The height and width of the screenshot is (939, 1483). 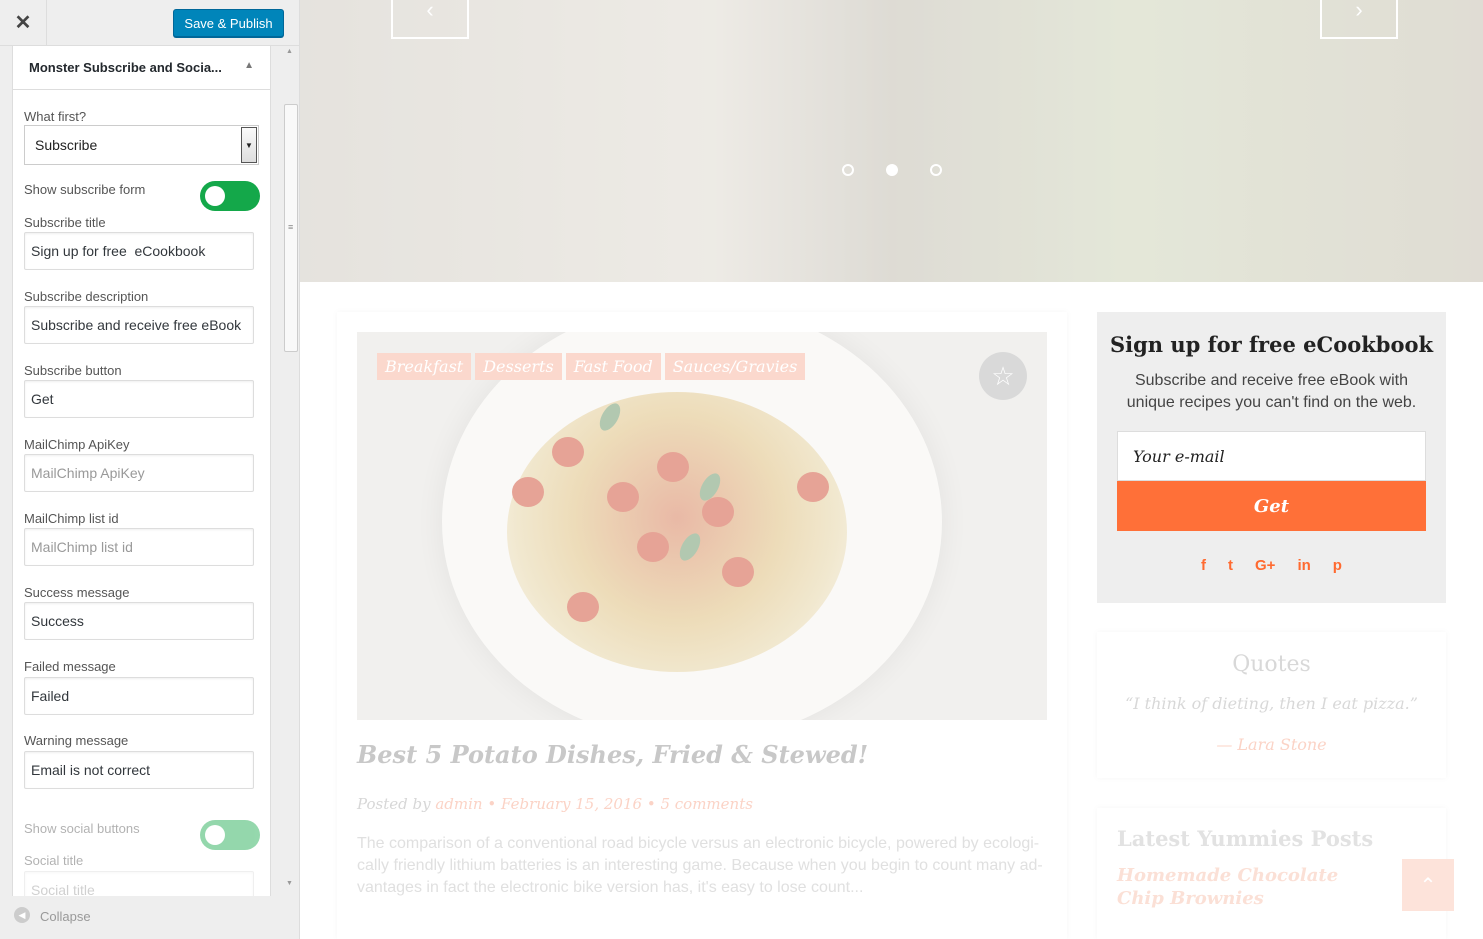 I want to click on close-icon: ✕, so click(x=23, y=22).